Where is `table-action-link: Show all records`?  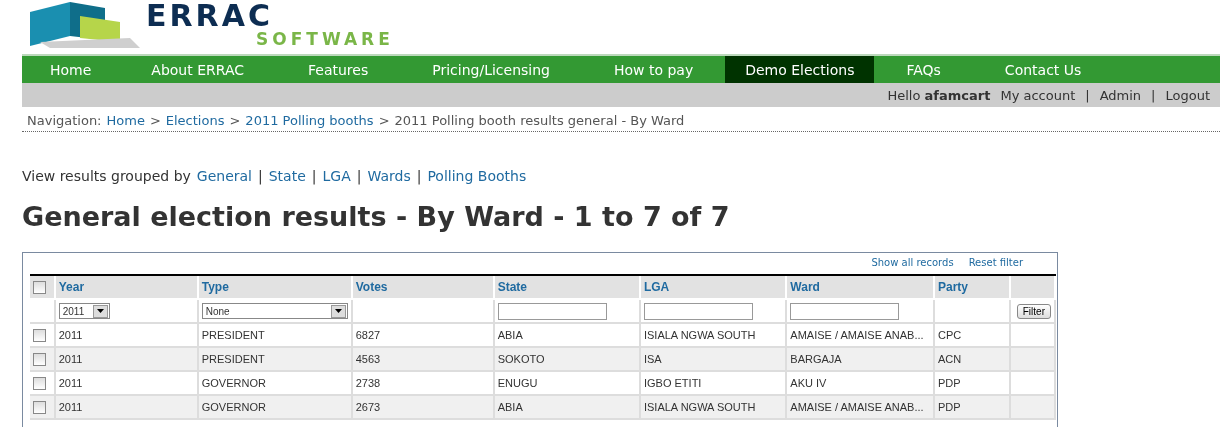 table-action-link: Show all records is located at coordinates (912, 265).